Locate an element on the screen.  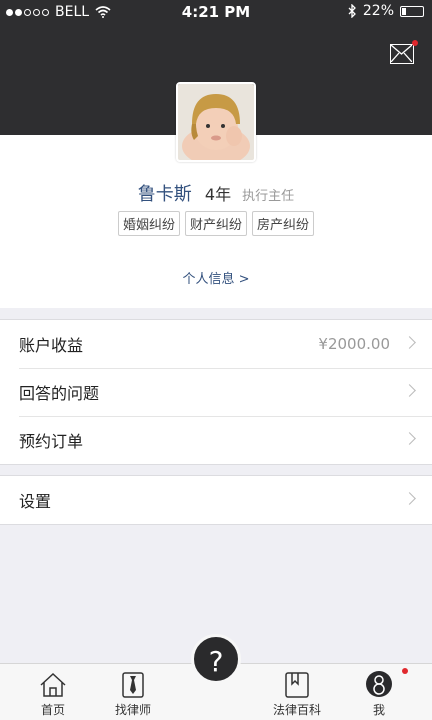
tab-home: 首页 is located at coordinates (53, 694).